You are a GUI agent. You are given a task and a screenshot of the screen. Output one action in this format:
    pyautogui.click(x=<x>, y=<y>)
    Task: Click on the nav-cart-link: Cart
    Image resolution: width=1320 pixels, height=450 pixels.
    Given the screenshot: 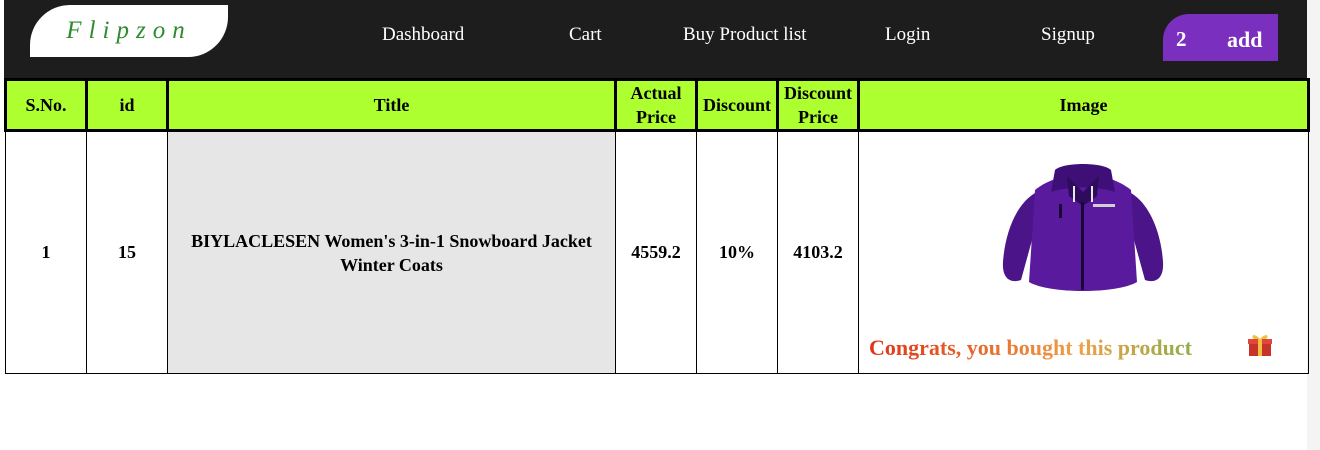 What is the action you would take?
    pyautogui.click(x=585, y=35)
    